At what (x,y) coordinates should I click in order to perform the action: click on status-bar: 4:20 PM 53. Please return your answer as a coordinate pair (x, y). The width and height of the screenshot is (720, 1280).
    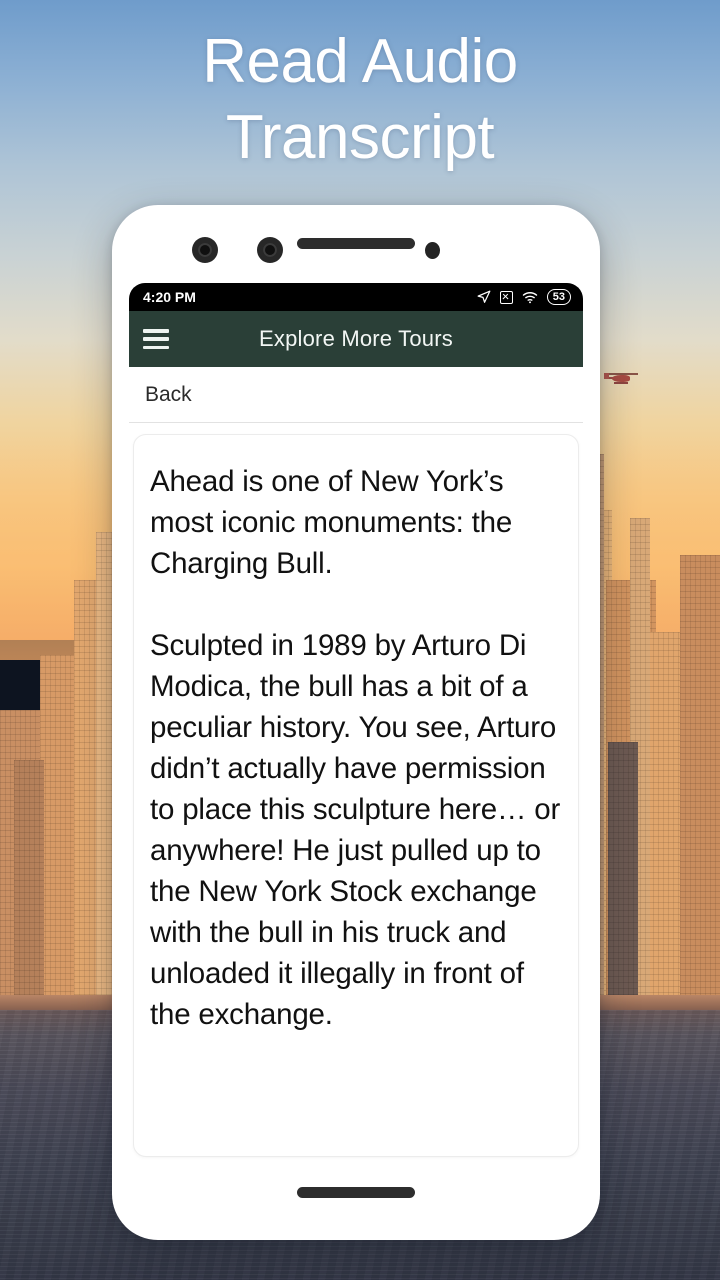
    Looking at the image, I should click on (356, 297).